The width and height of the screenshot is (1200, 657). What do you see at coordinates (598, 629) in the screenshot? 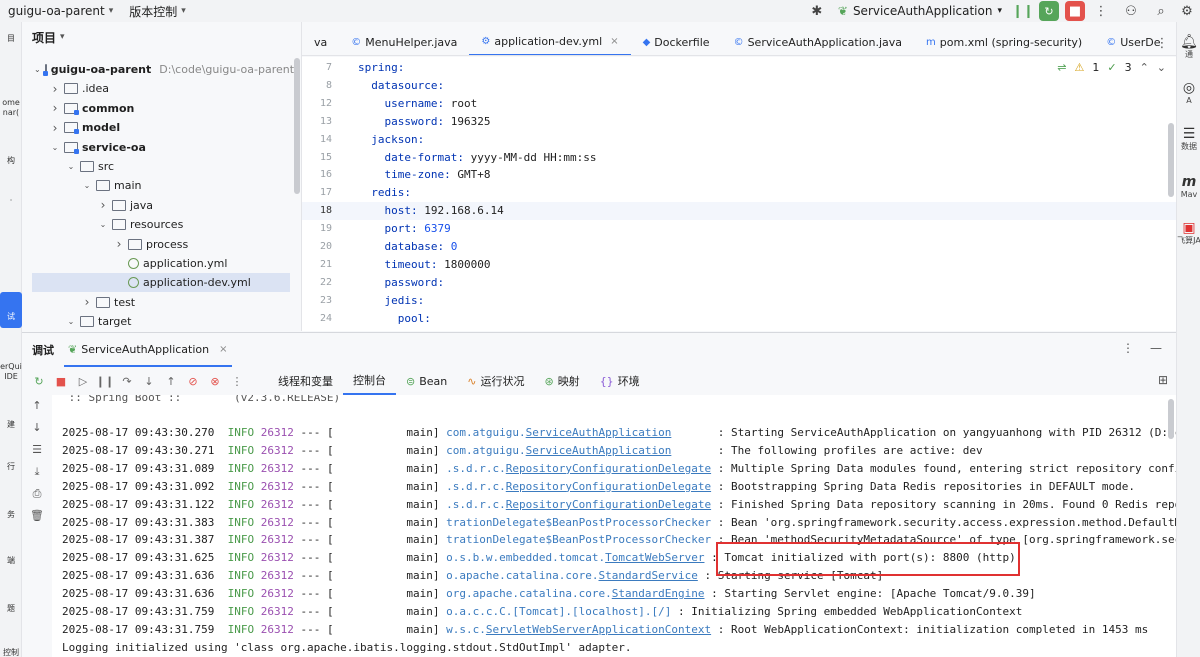
I see `logger-class-link: ServletWebServerApplicationContext` at bounding box center [598, 629].